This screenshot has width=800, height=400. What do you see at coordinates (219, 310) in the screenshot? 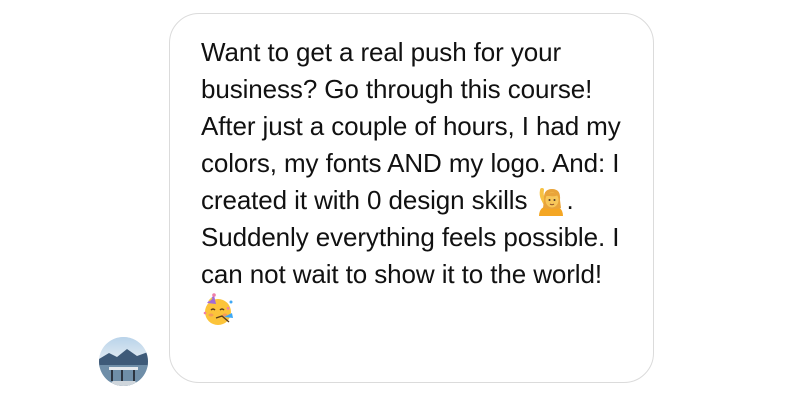
I see `partying-face-icon` at bounding box center [219, 310].